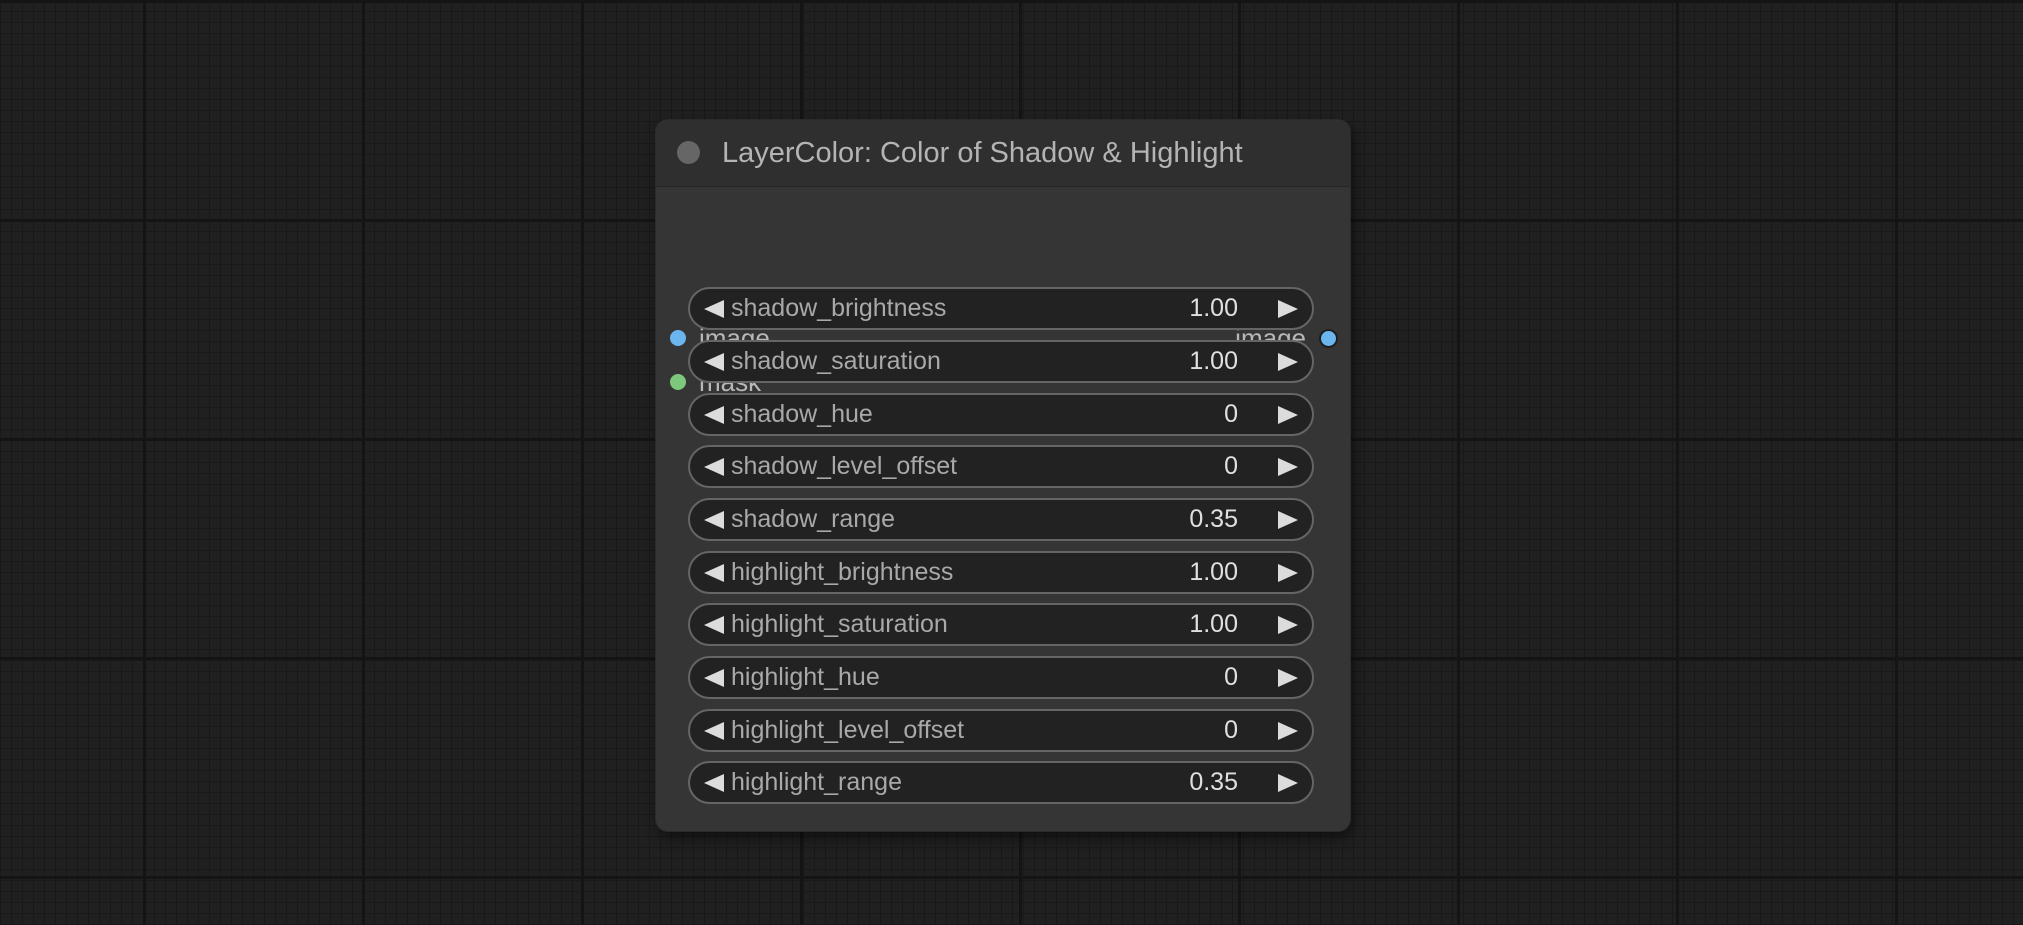 The image size is (2023, 925). Describe the element at coordinates (1001, 782) in the screenshot. I see `widget-highlight-range: highlight_range 0.35` at that location.